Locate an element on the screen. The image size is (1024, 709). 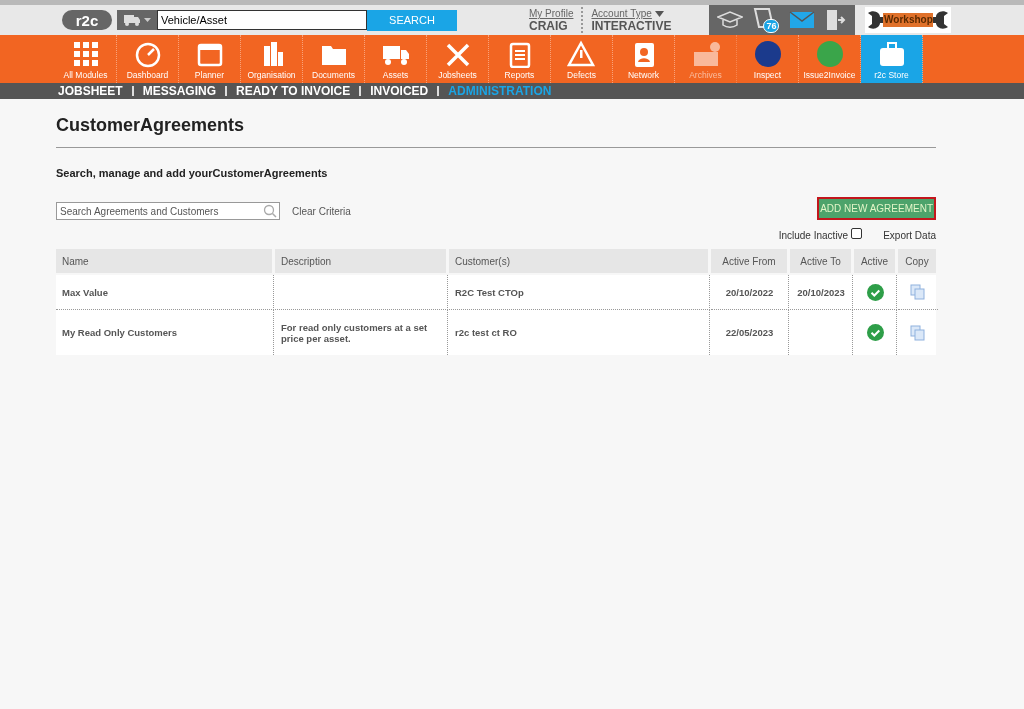
table-cell: 22/05/2023 is located at coordinates (750, 332).